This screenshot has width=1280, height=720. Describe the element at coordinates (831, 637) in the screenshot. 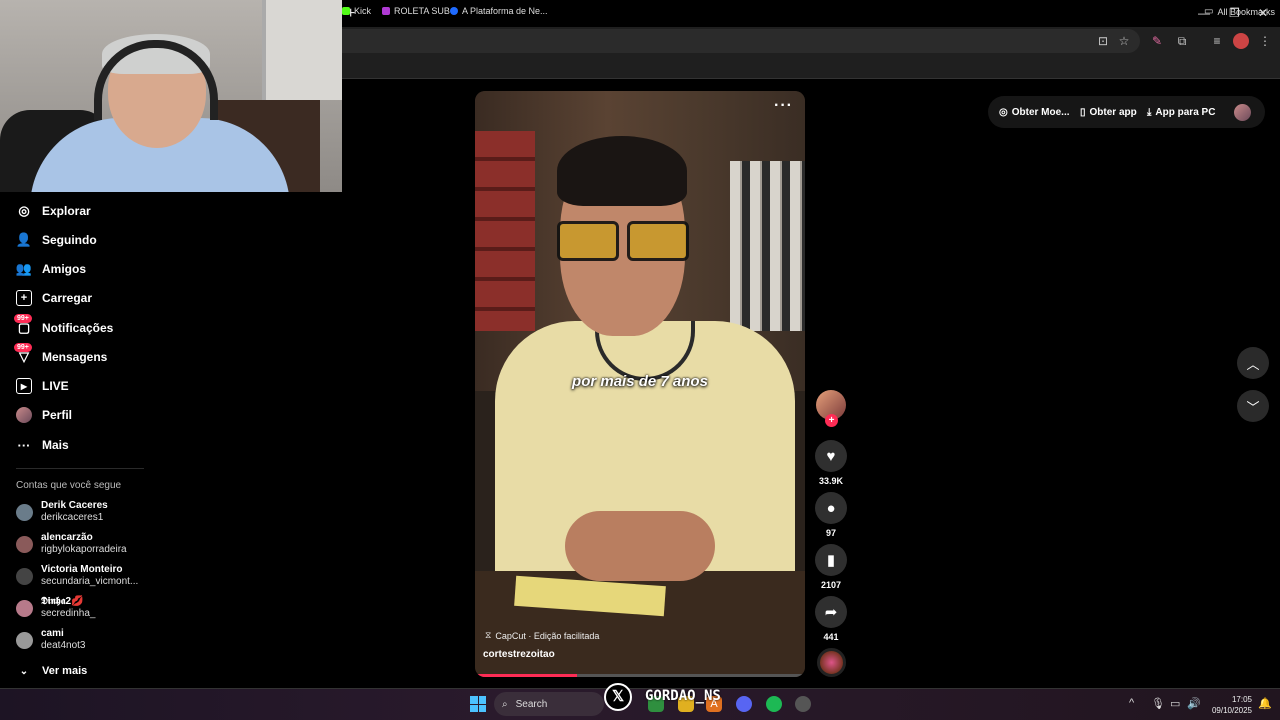

I see `share-count: 441` at that location.